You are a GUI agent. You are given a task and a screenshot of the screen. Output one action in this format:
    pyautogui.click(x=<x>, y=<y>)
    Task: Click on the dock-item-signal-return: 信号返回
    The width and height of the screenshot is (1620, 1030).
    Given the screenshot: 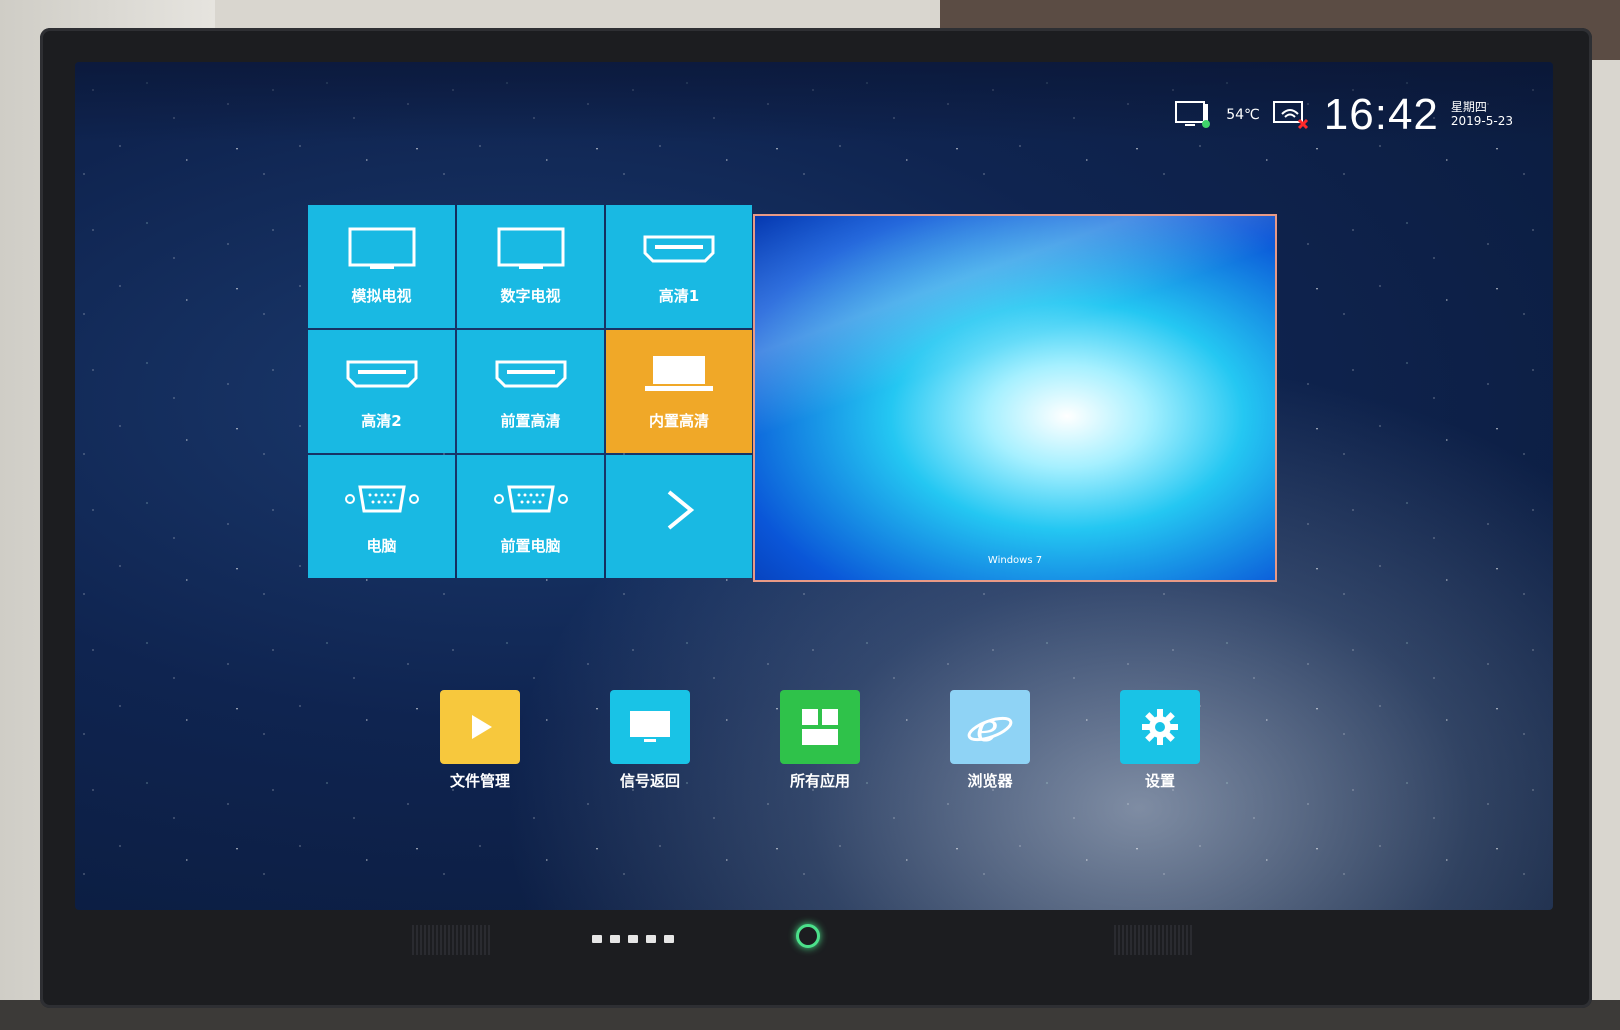 What is the action you would take?
    pyautogui.click(x=650, y=740)
    